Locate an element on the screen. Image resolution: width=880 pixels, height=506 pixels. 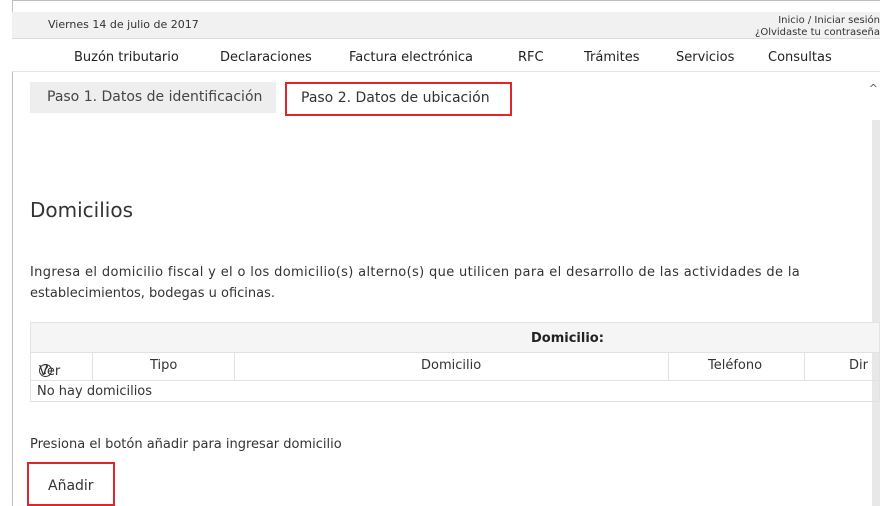
col-telefono: Teléfono is located at coordinates (737, 366).